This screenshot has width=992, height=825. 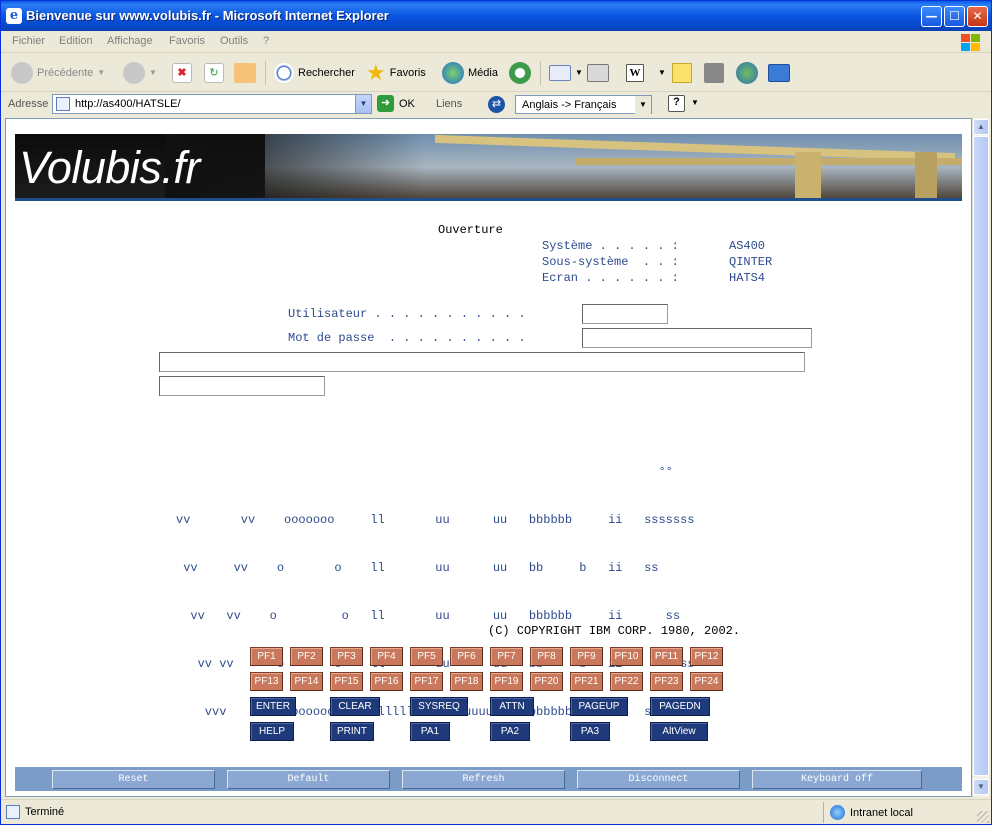 What do you see at coordinates (666, 681) in the screenshot?
I see `pf23-button: PF23` at bounding box center [666, 681].